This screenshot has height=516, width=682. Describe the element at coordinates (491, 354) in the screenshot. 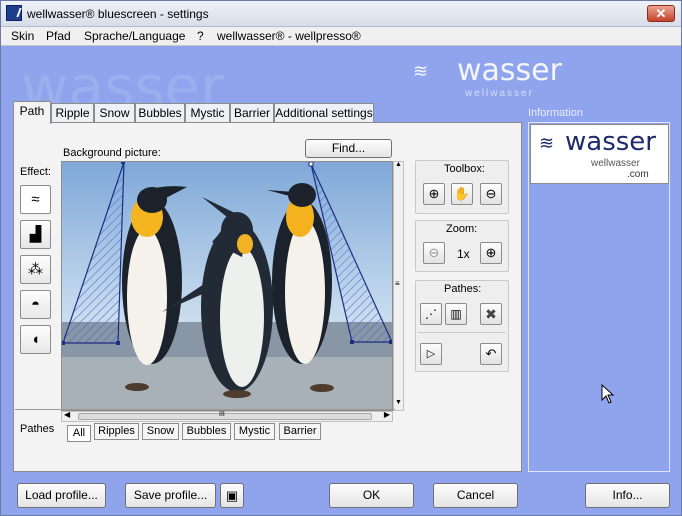

I see `undo-icon: ↶` at that location.